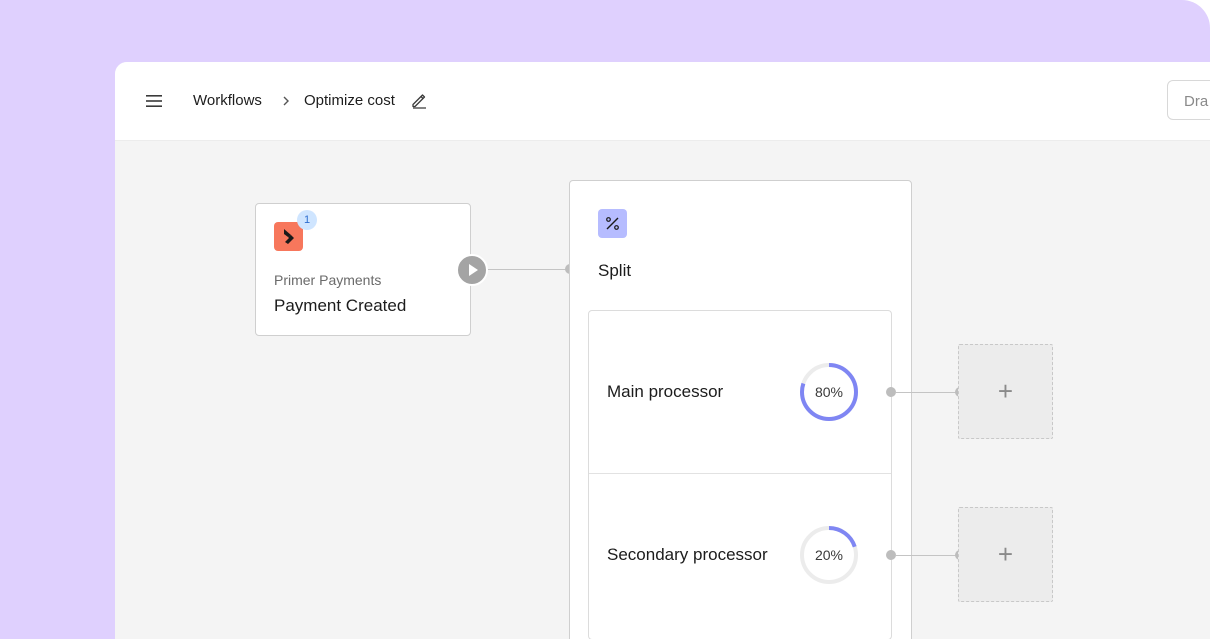 The width and height of the screenshot is (1210, 639). Describe the element at coordinates (829, 392) in the screenshot. I see `branch-percent: 80%` at that location.